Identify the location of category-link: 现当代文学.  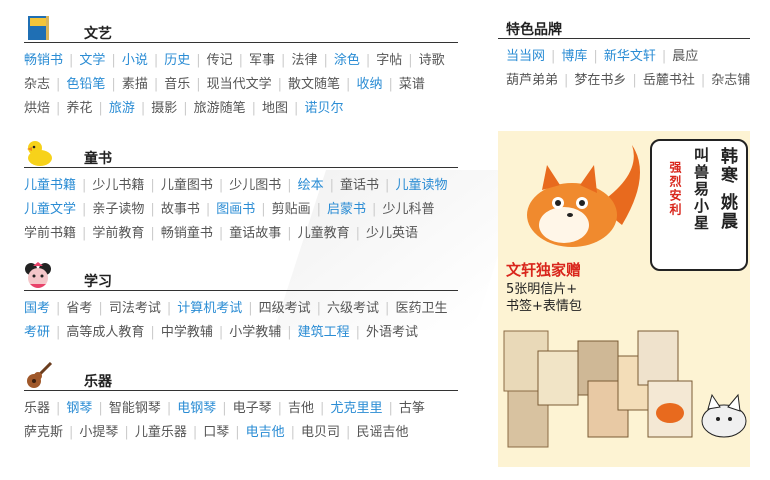
(239, 84).